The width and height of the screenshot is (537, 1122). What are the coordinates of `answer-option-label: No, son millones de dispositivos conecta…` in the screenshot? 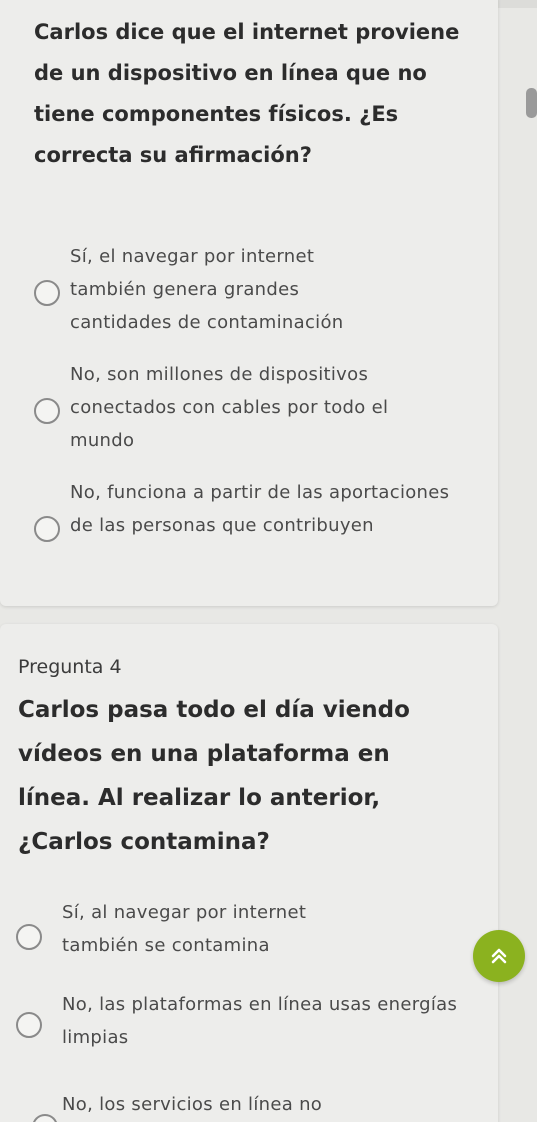 It's located at (229, 407).